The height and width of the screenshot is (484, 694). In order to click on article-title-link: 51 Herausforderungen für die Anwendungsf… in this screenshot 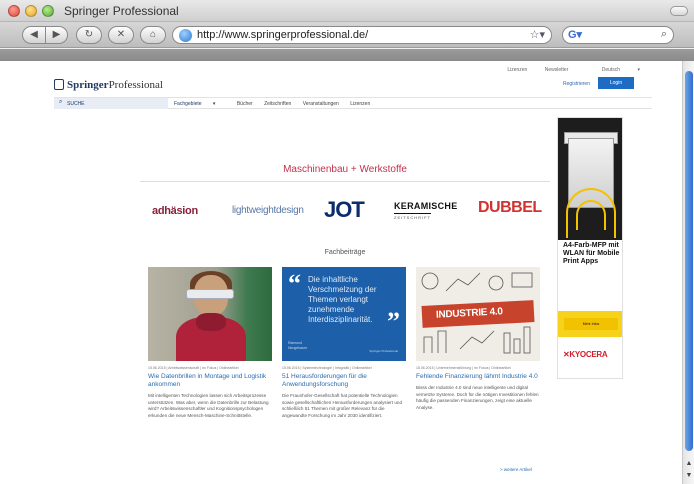, I will do `click(345, 381)`.